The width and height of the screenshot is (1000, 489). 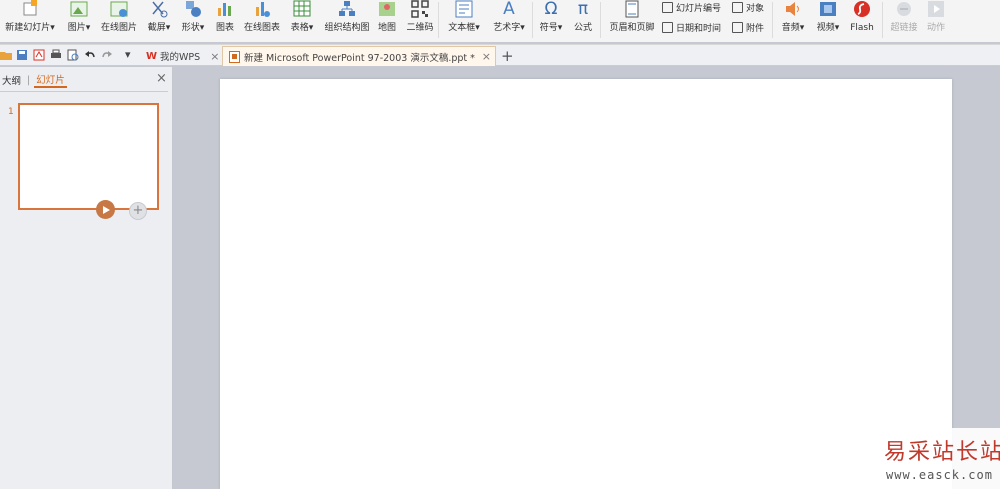 What do you see at coordinates (79, 21) in the screenshot?
I see `picture-button: 图片▾` at bounding box center [79, 21].